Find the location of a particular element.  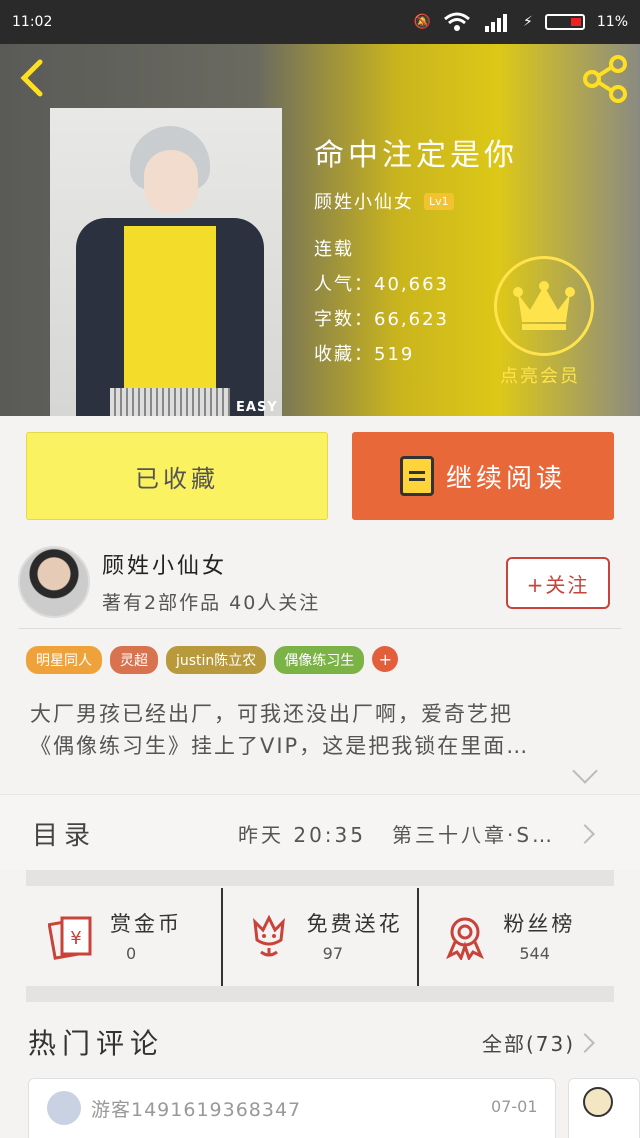

author-stats: 著有2部作品 40人关注 is located at coordinates (211, 603).